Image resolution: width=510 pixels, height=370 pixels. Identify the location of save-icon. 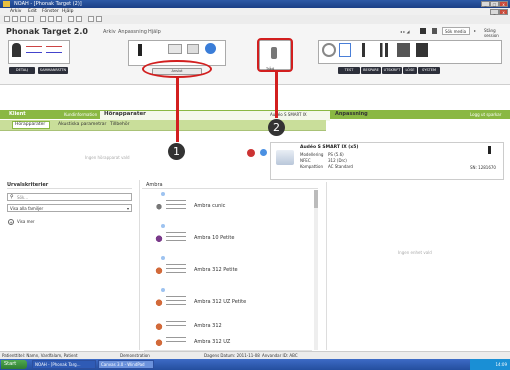
(23, 19).